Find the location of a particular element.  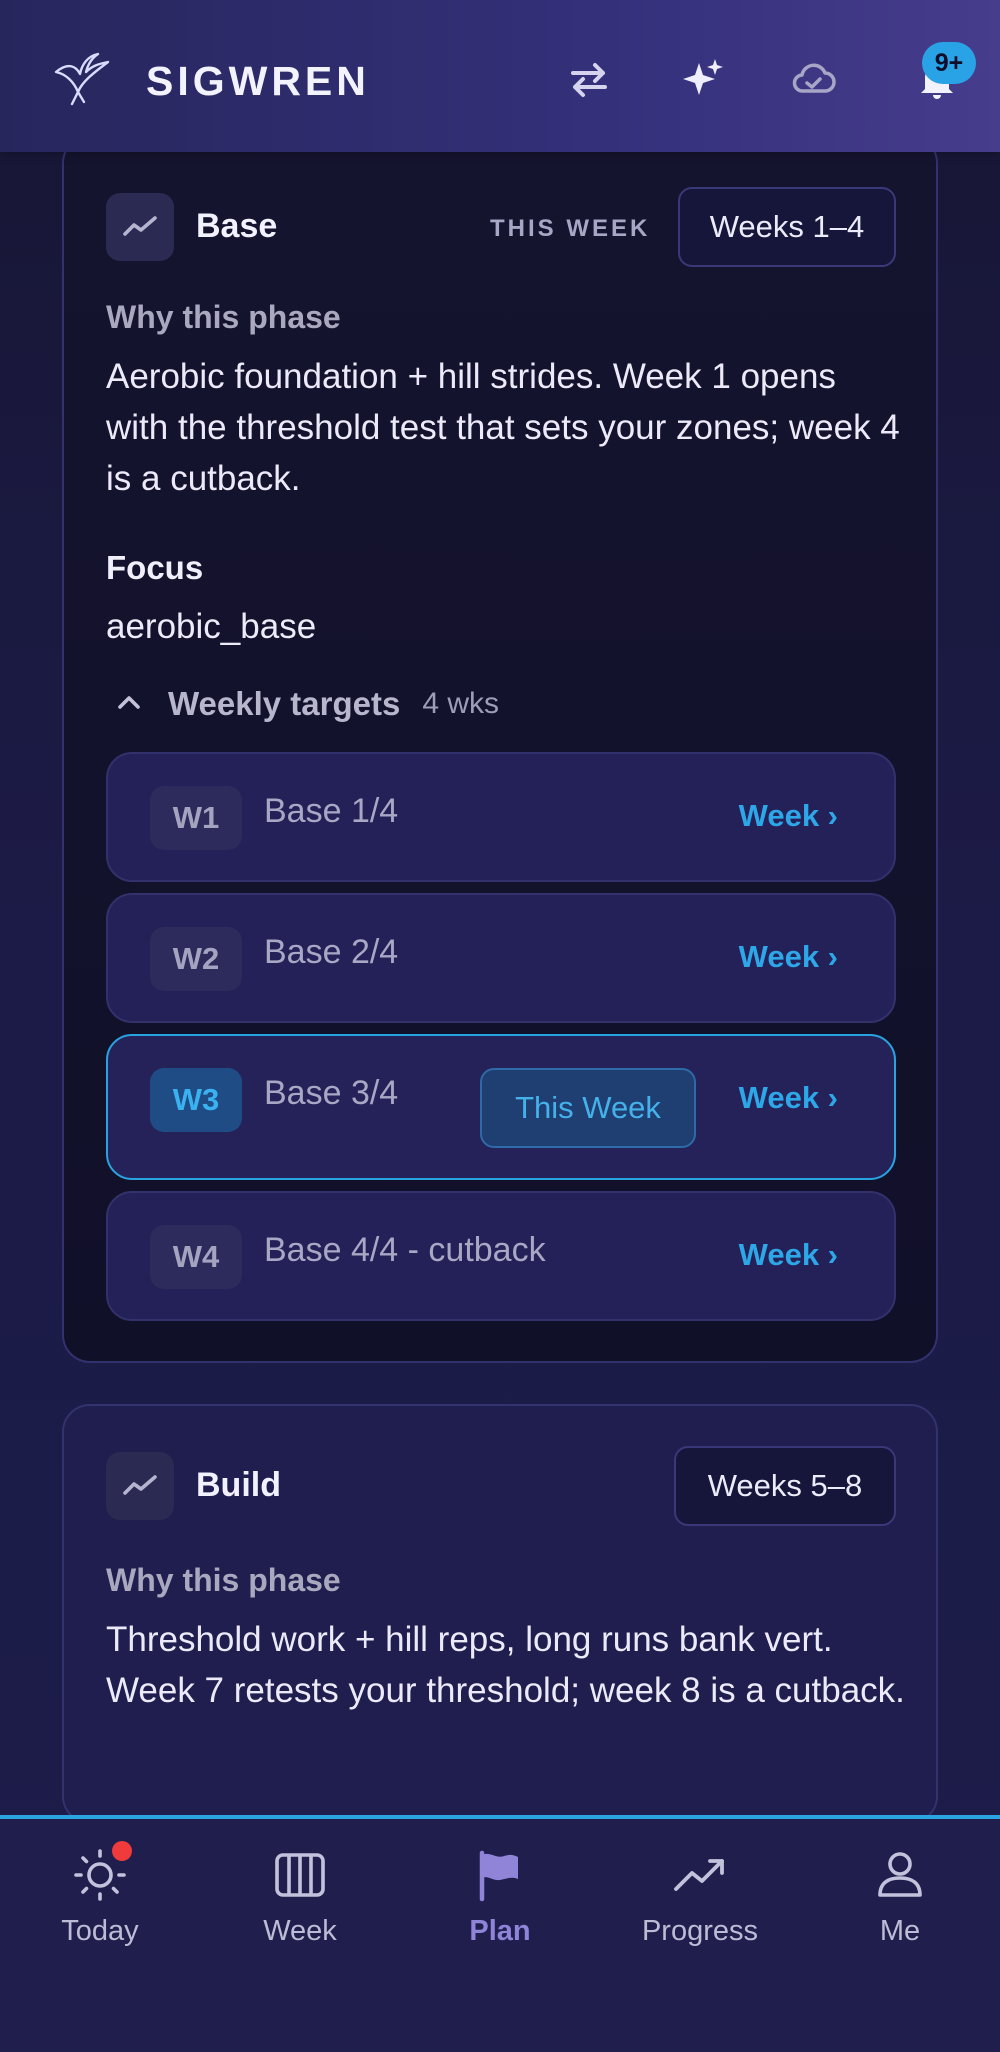

week-label: Base 2/4 is located at coordinates (331, 952).